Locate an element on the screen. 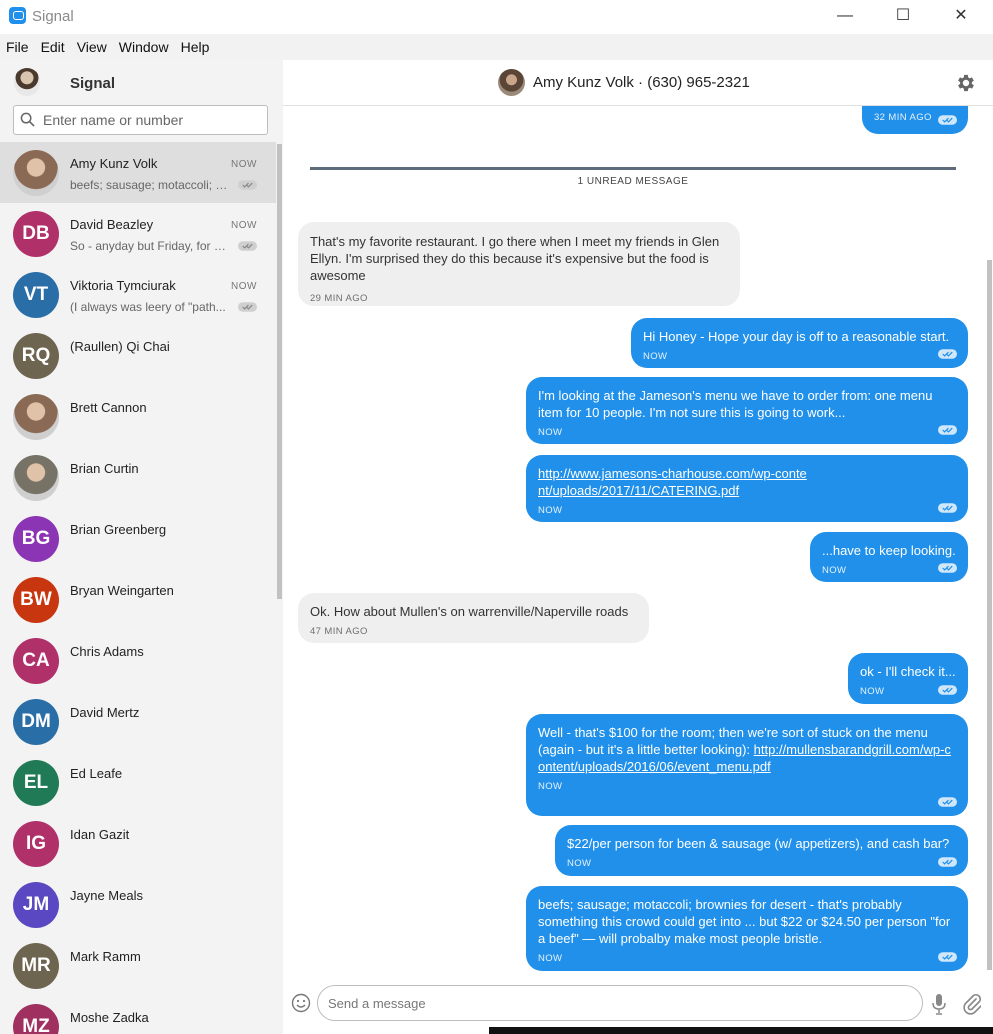  emoji-icon is located at coordinates (301, 1003).